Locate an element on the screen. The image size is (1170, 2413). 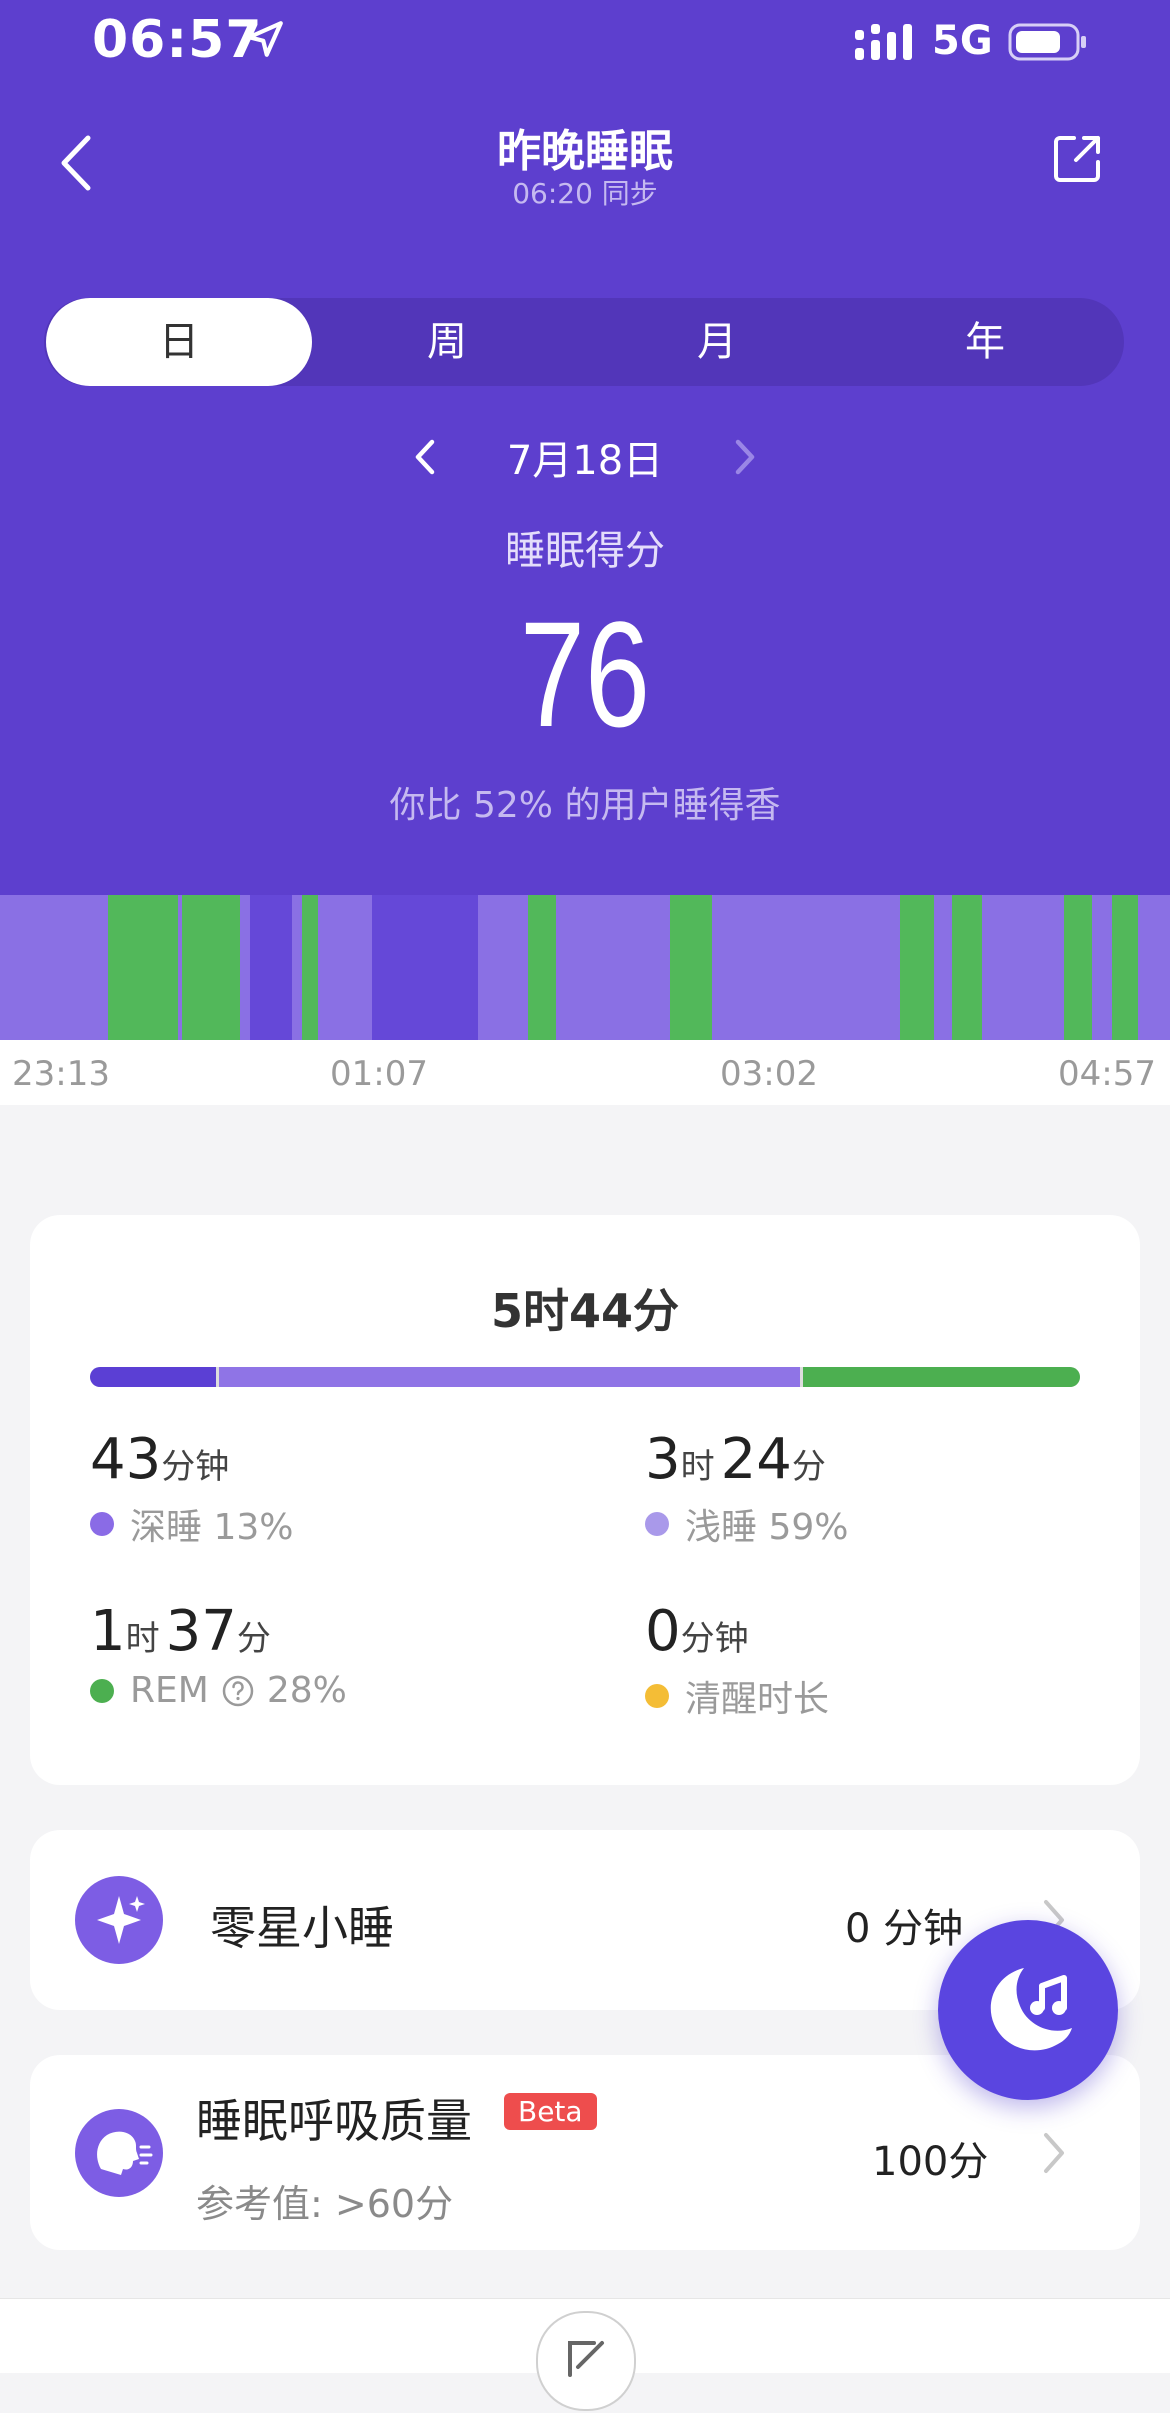
location-arrow-icon is located at coordinates (265, 39).